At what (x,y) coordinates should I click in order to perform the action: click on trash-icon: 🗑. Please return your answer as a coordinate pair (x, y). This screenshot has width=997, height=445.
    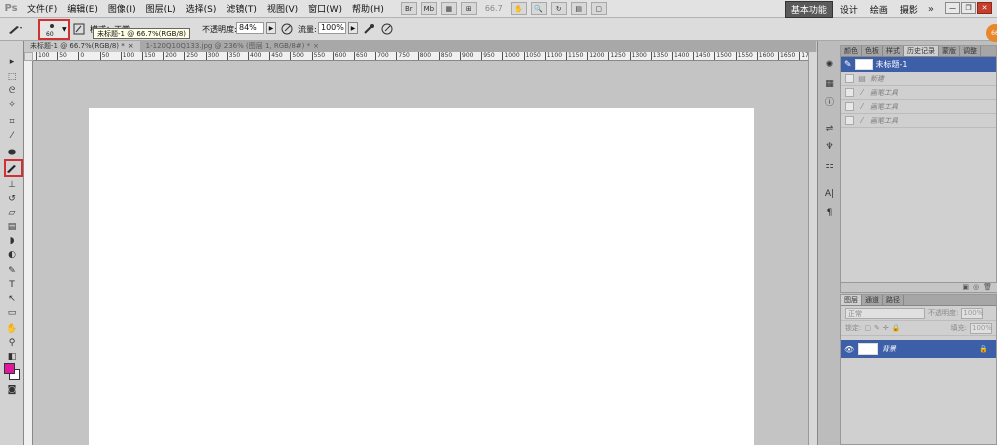
    Looking at the image, I should click on (987, 287).